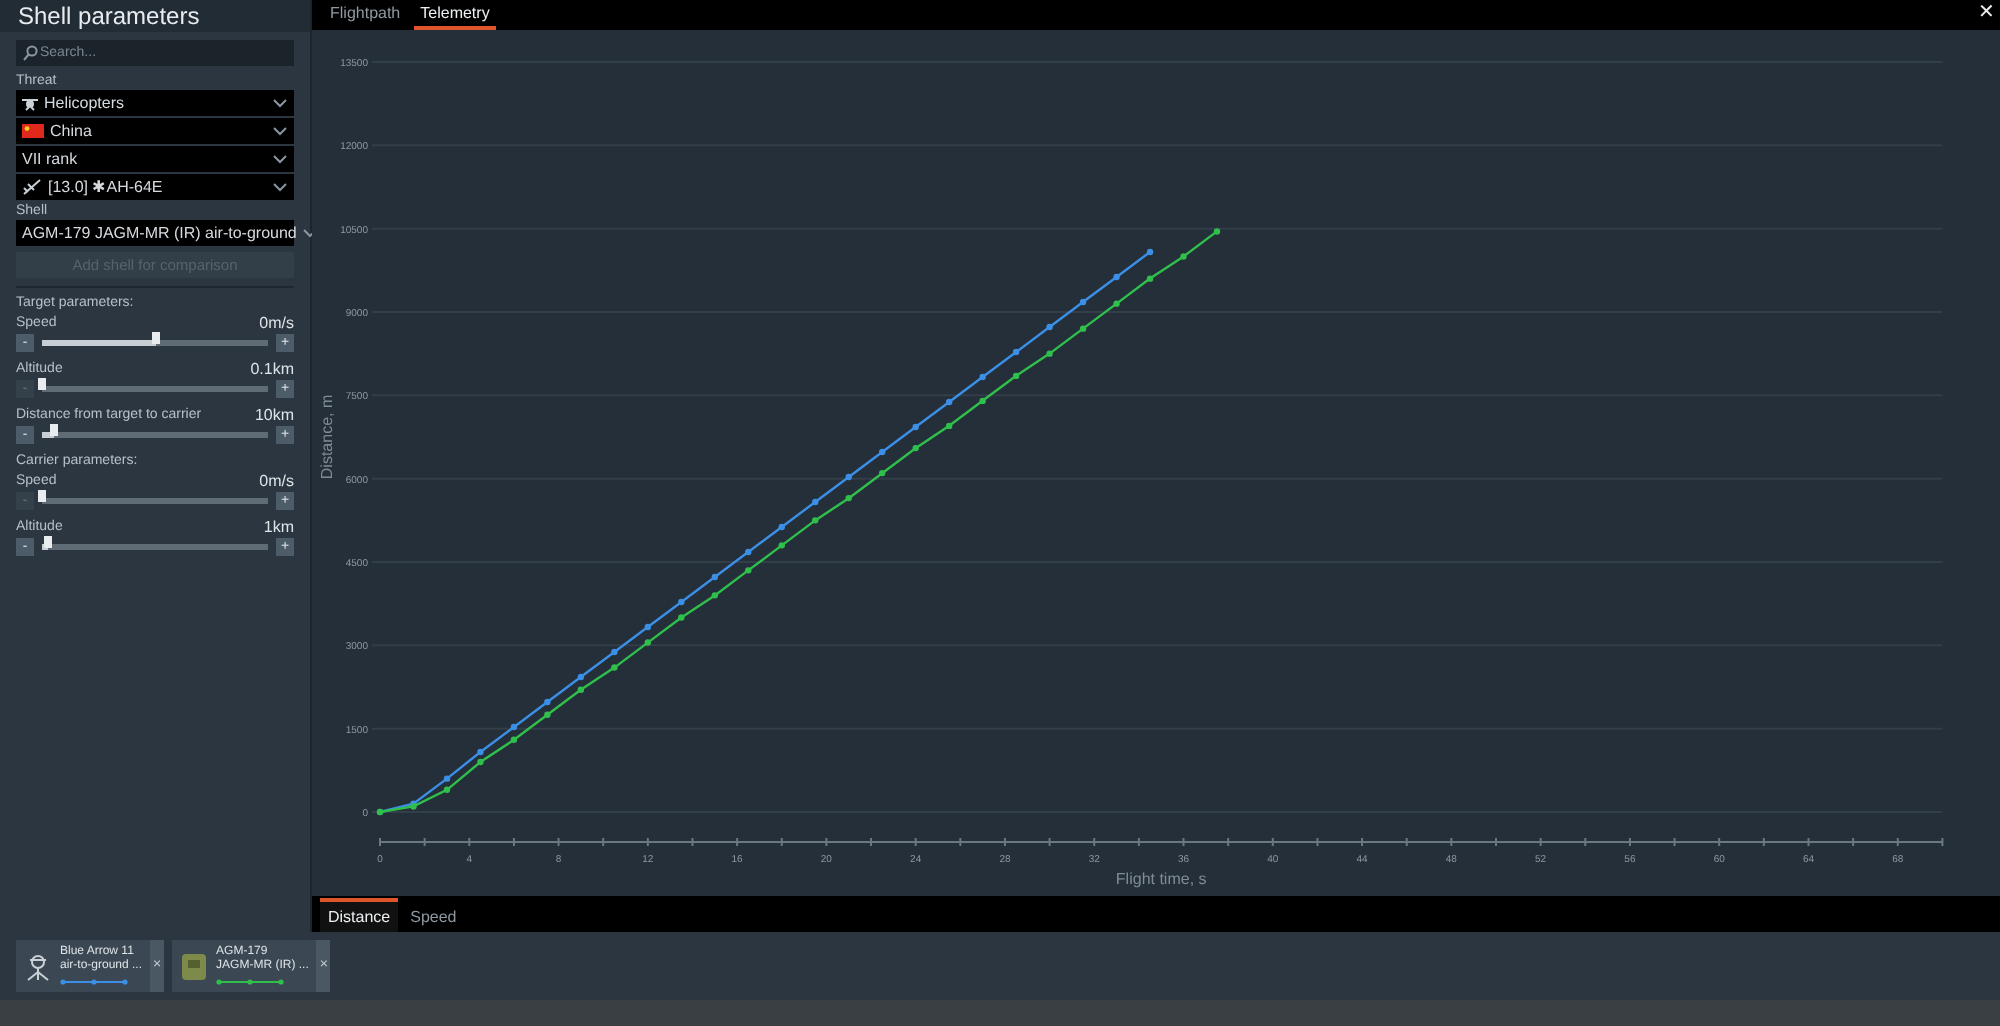  Describe the element at coordinates (1986, 14) in the screenshot. I see `close-button: ✕` at that location.